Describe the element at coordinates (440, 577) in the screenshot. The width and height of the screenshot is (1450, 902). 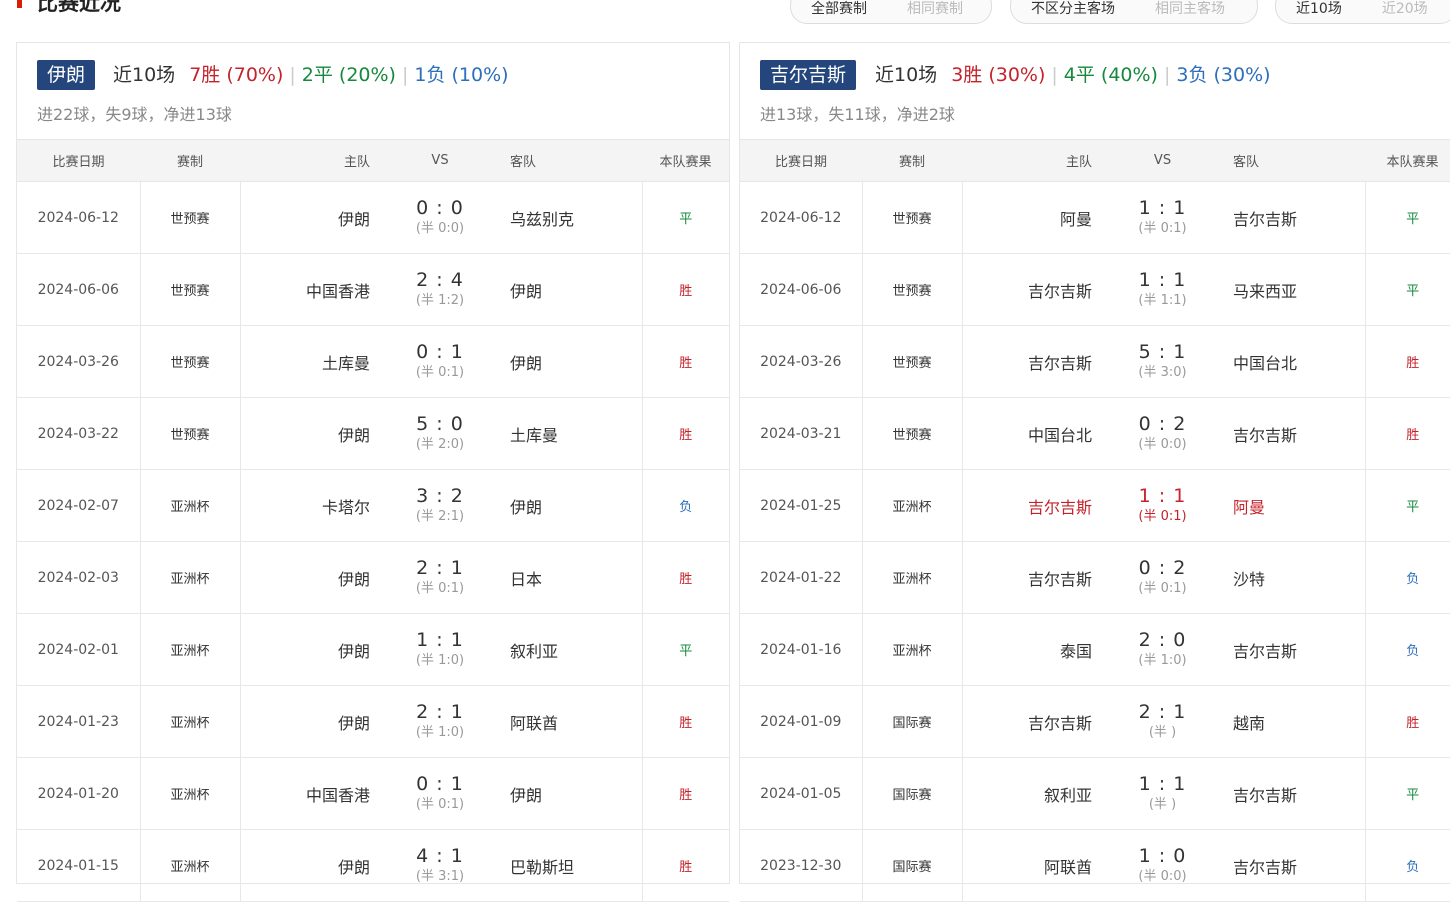
I see `match-score: 2 : 1 (半 0:1)` at that location.